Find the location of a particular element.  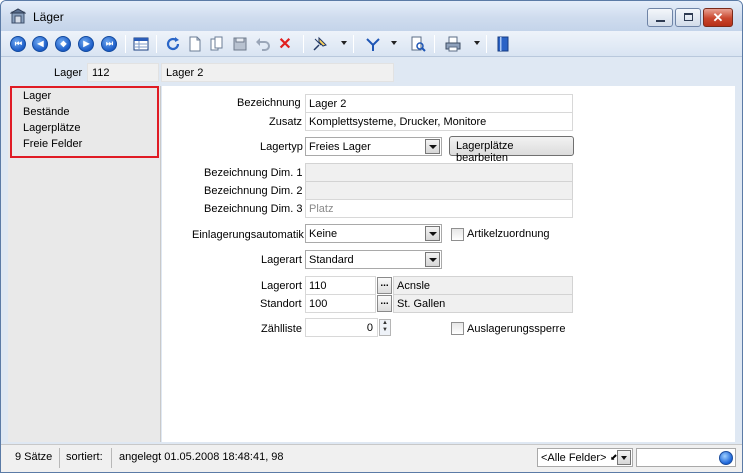

warehouse-icon is located at coordinates (18, 16).